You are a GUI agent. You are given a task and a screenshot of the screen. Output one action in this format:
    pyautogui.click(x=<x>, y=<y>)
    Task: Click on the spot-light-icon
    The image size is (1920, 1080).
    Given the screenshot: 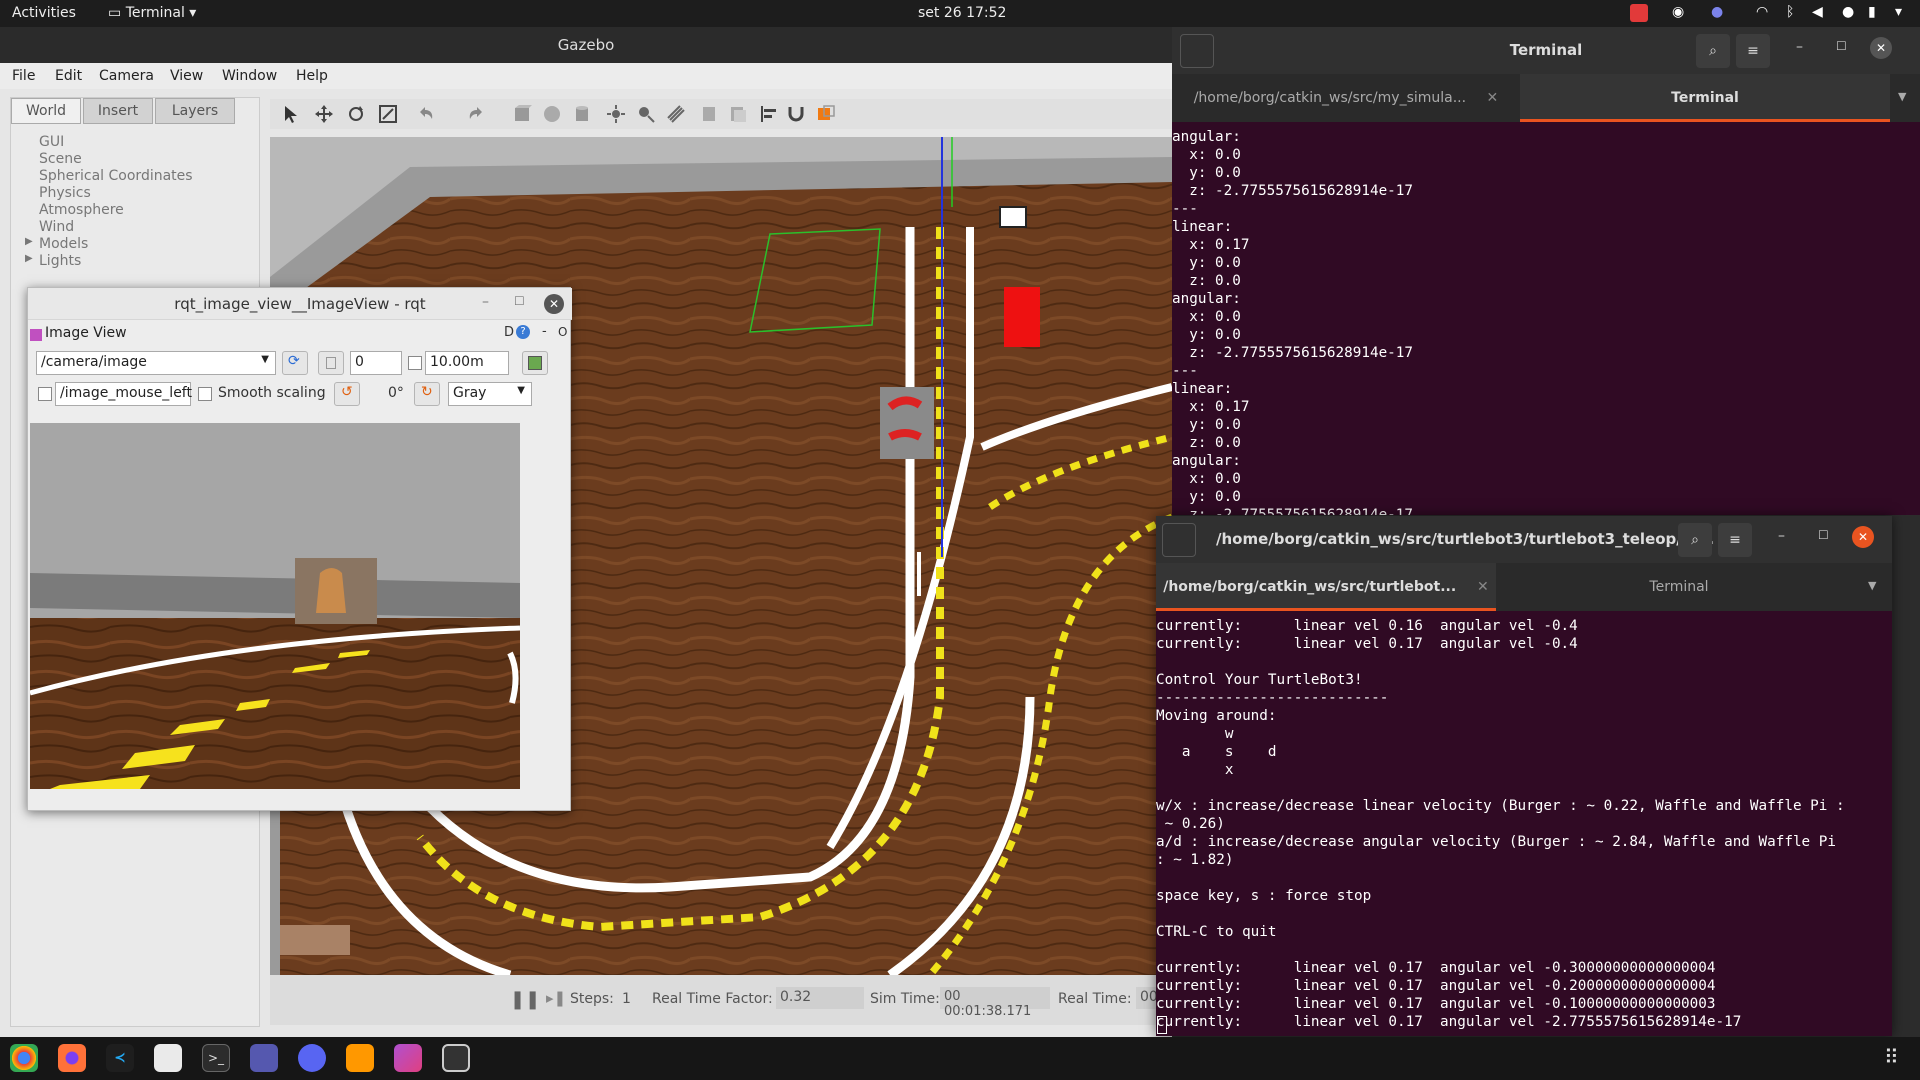 What is the action you would take?
    pyautogui.click(x=646, y=114)
    